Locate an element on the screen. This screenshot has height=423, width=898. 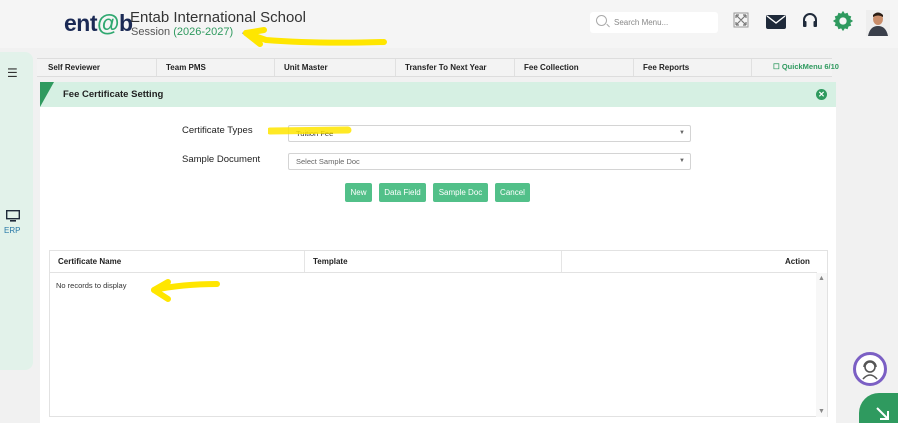
column-action: Action is located at coordinates (797, 261).